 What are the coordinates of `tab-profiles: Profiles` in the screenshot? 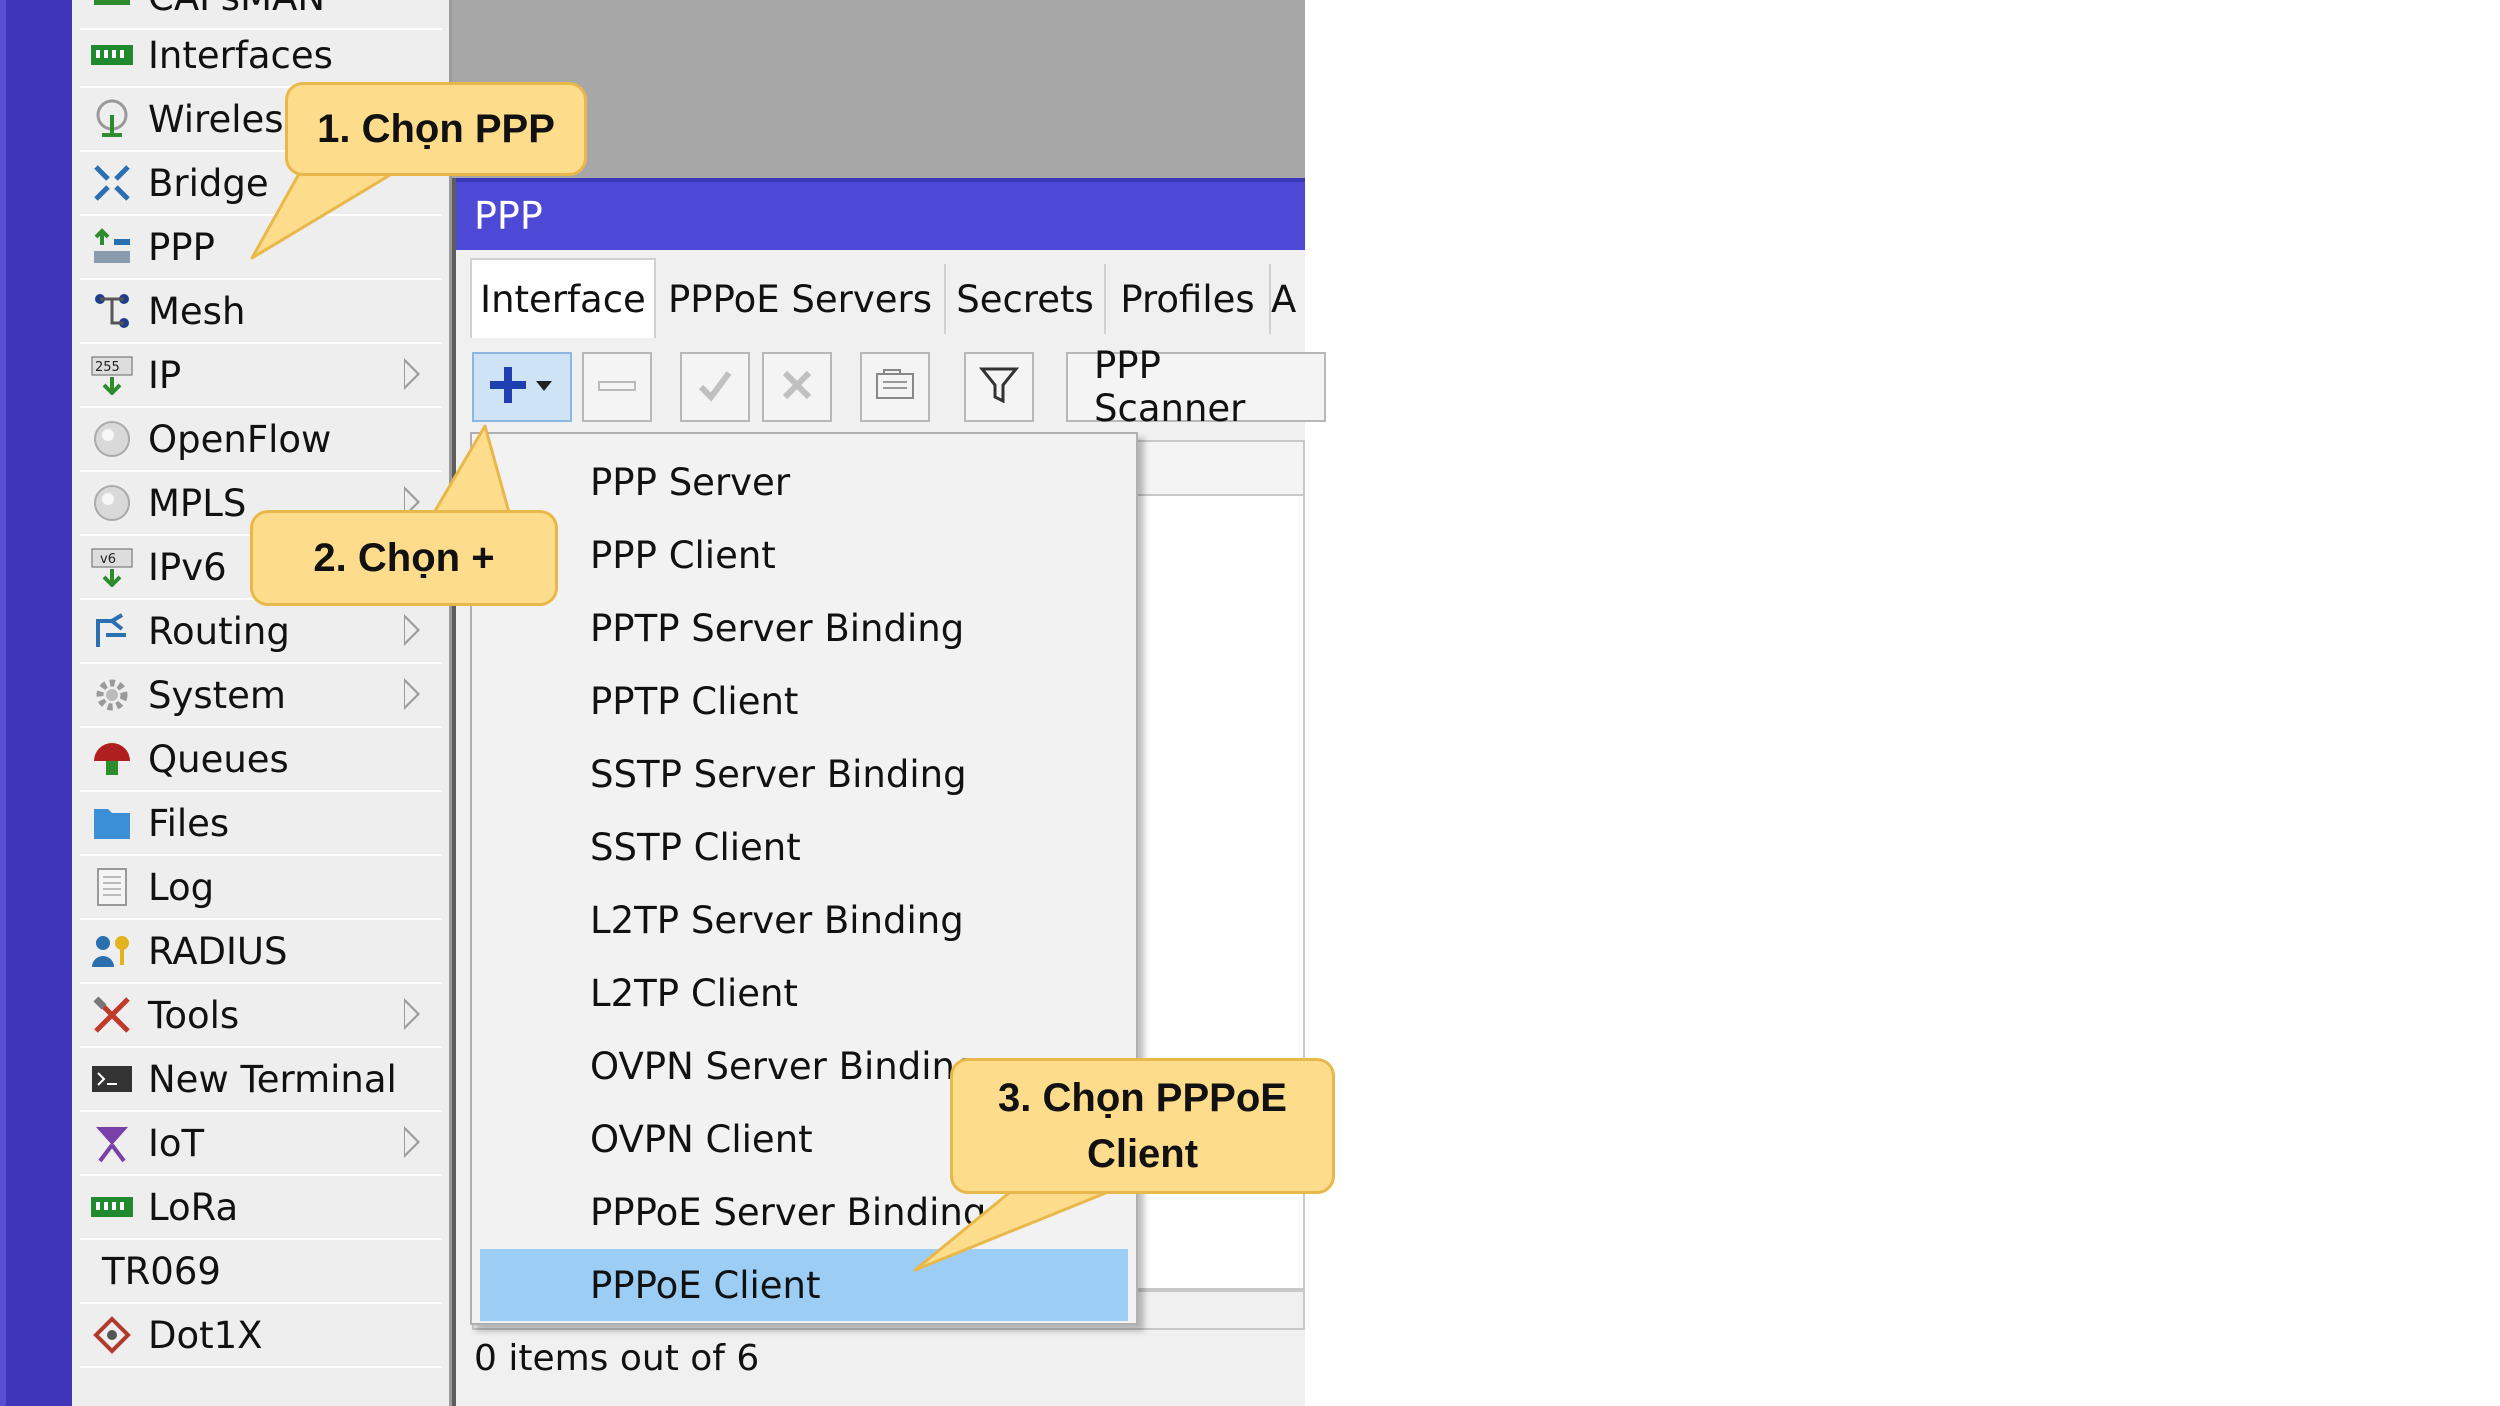 It's located at (1188, 299).